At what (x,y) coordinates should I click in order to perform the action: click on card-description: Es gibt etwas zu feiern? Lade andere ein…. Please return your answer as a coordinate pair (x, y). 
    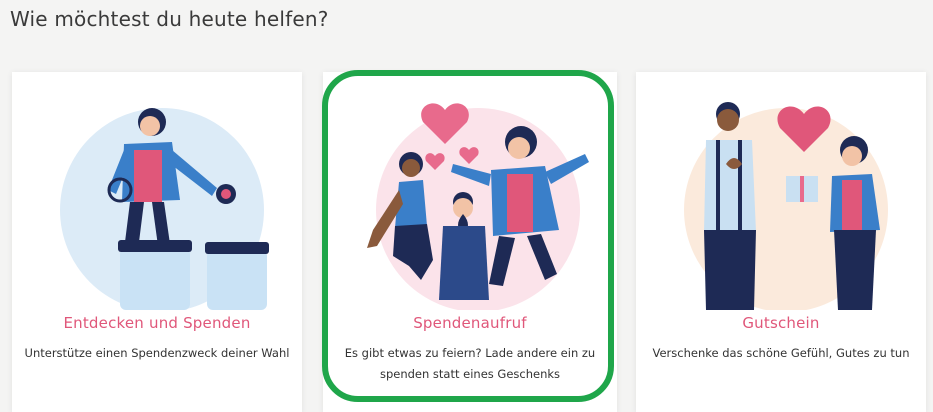
    Looking at the image, I should click on (470, 363).